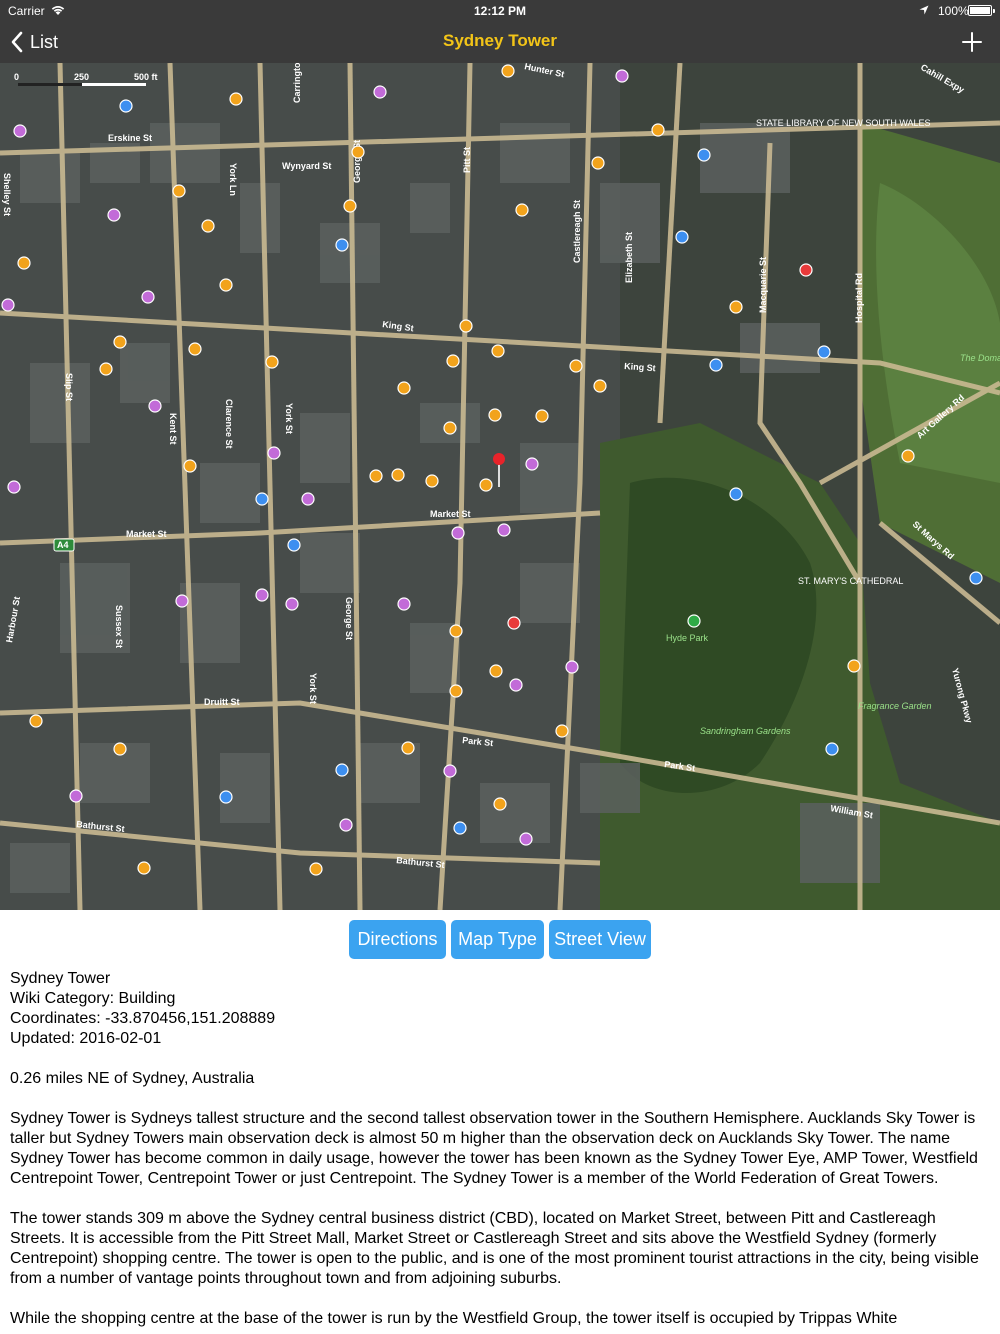 Image resolution: width=1000 pixels, height=1334 pixels. I want to click on place-label-hyde-park: Hyde Park, so click(687, 638).